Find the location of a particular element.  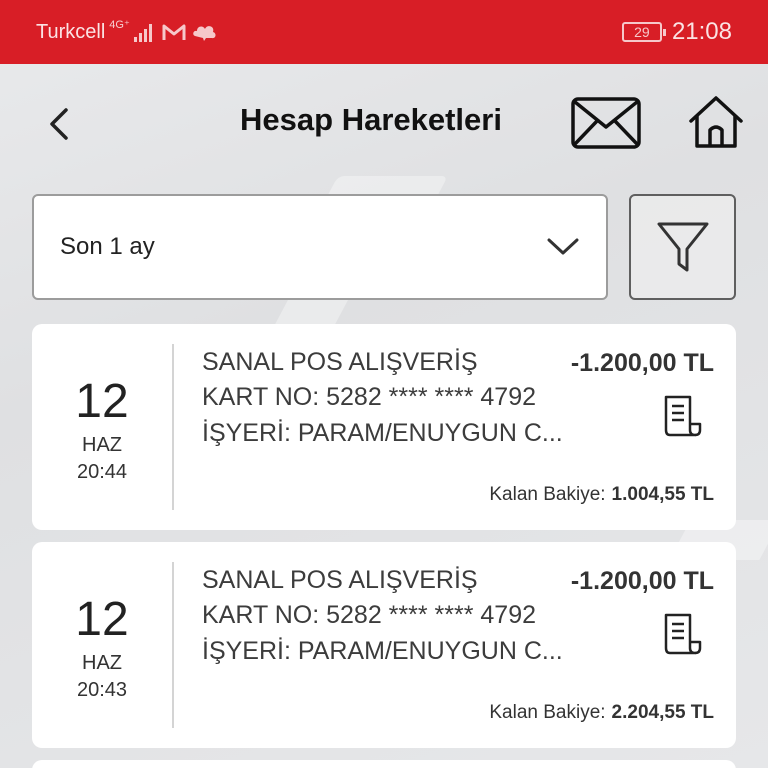

signal-icon is located at coordinates (142, 32).